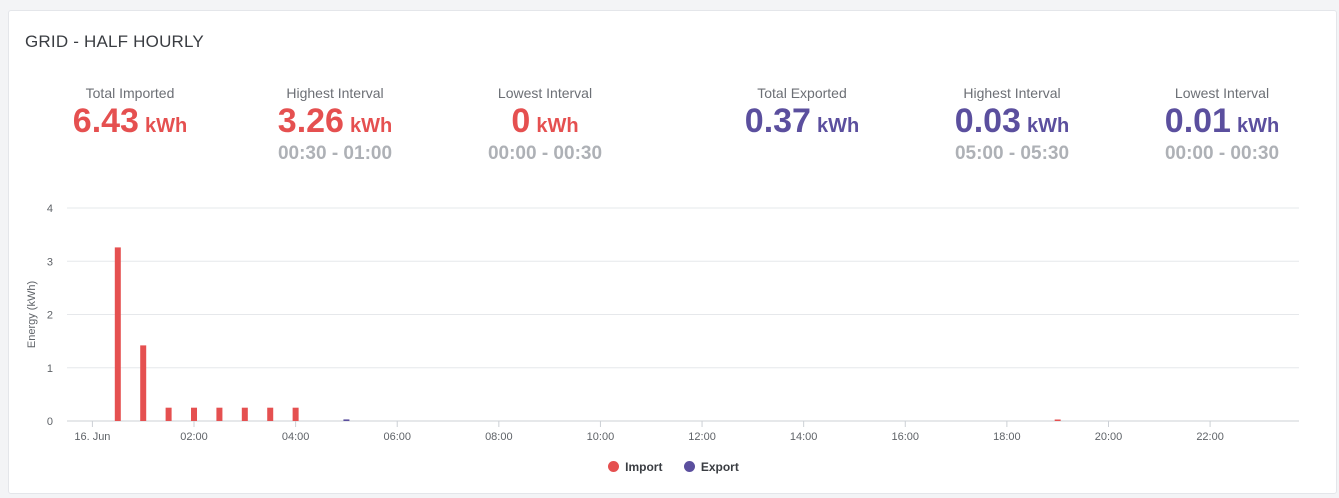  I want to click on stat-number: 0.01, so click(1197, 121).